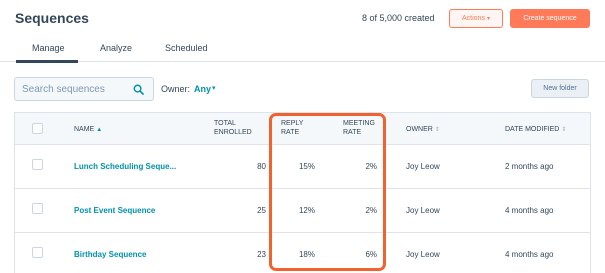  I want to click on create-sequence-button: Create sequence, so click(550, 18).